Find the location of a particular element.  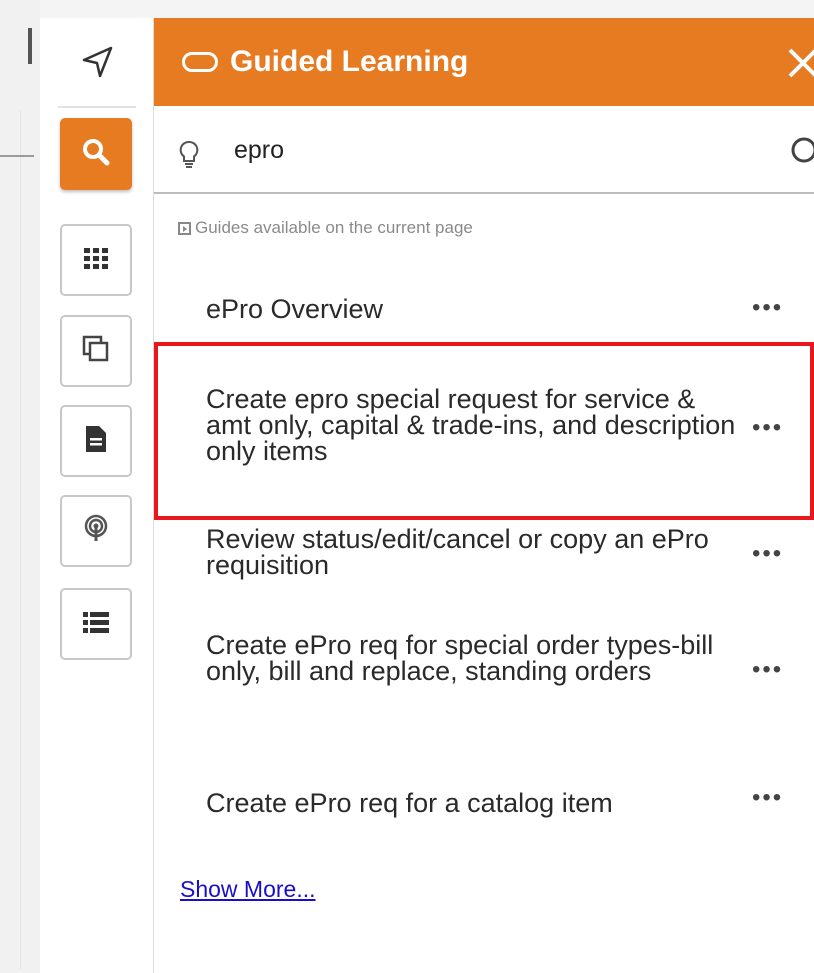

document-button is located at coordinates (96, 441).